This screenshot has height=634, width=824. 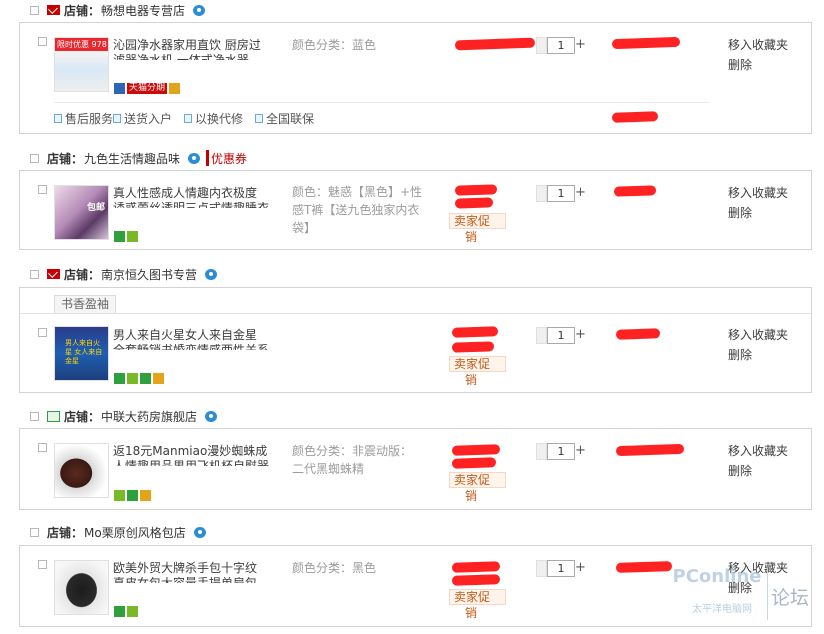 What do you see at coordinates (185, 580) in the screenshot?
I see `product-title-overflow: 真皮女包大容量手提单肩包` at bounding box center [185, 580].